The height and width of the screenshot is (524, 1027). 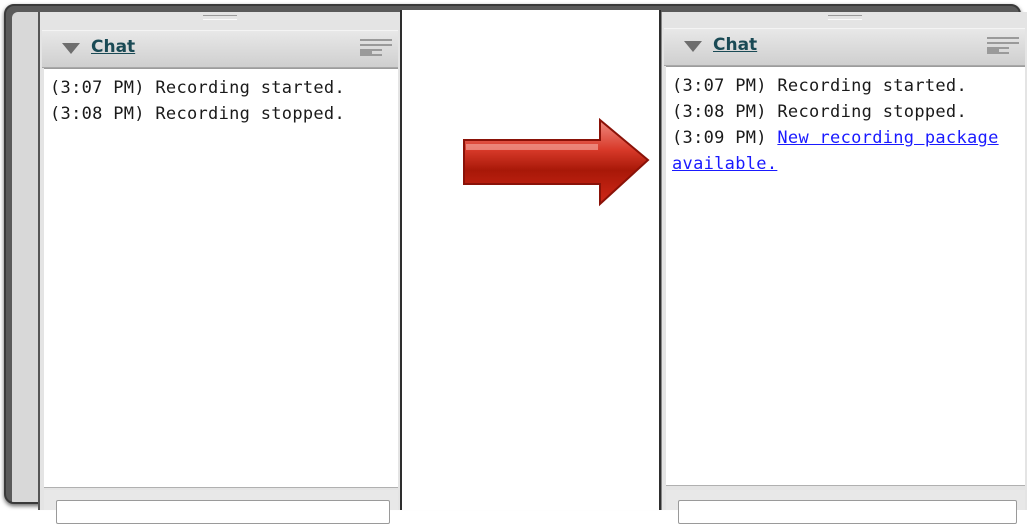 What do you see at coordinates (719, 138) in the screenshot?
I see `message-time: (3:09 PM)` at bounding box center [719, 138].